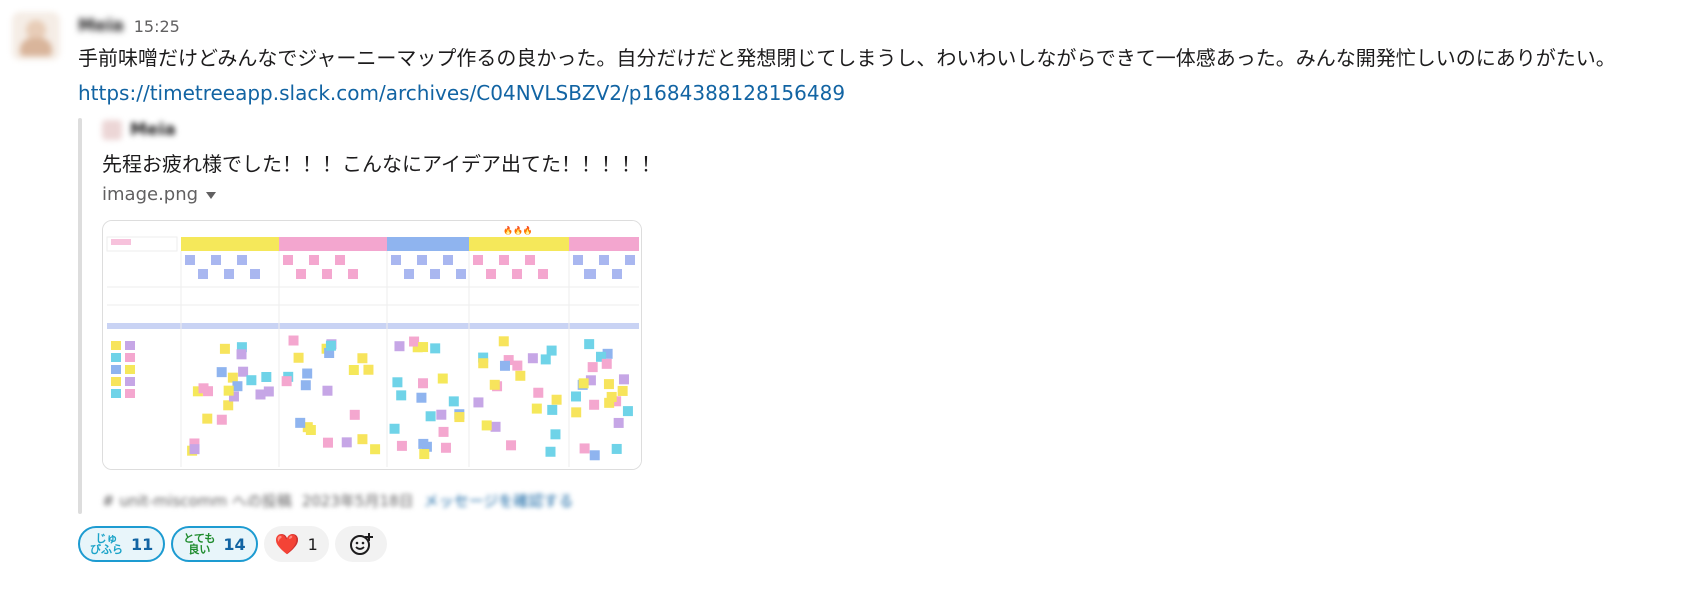  What do you see at coordinates (211, 195) in the screenshot?
I see `caret-down-icon` at bounding box center [211, 195].